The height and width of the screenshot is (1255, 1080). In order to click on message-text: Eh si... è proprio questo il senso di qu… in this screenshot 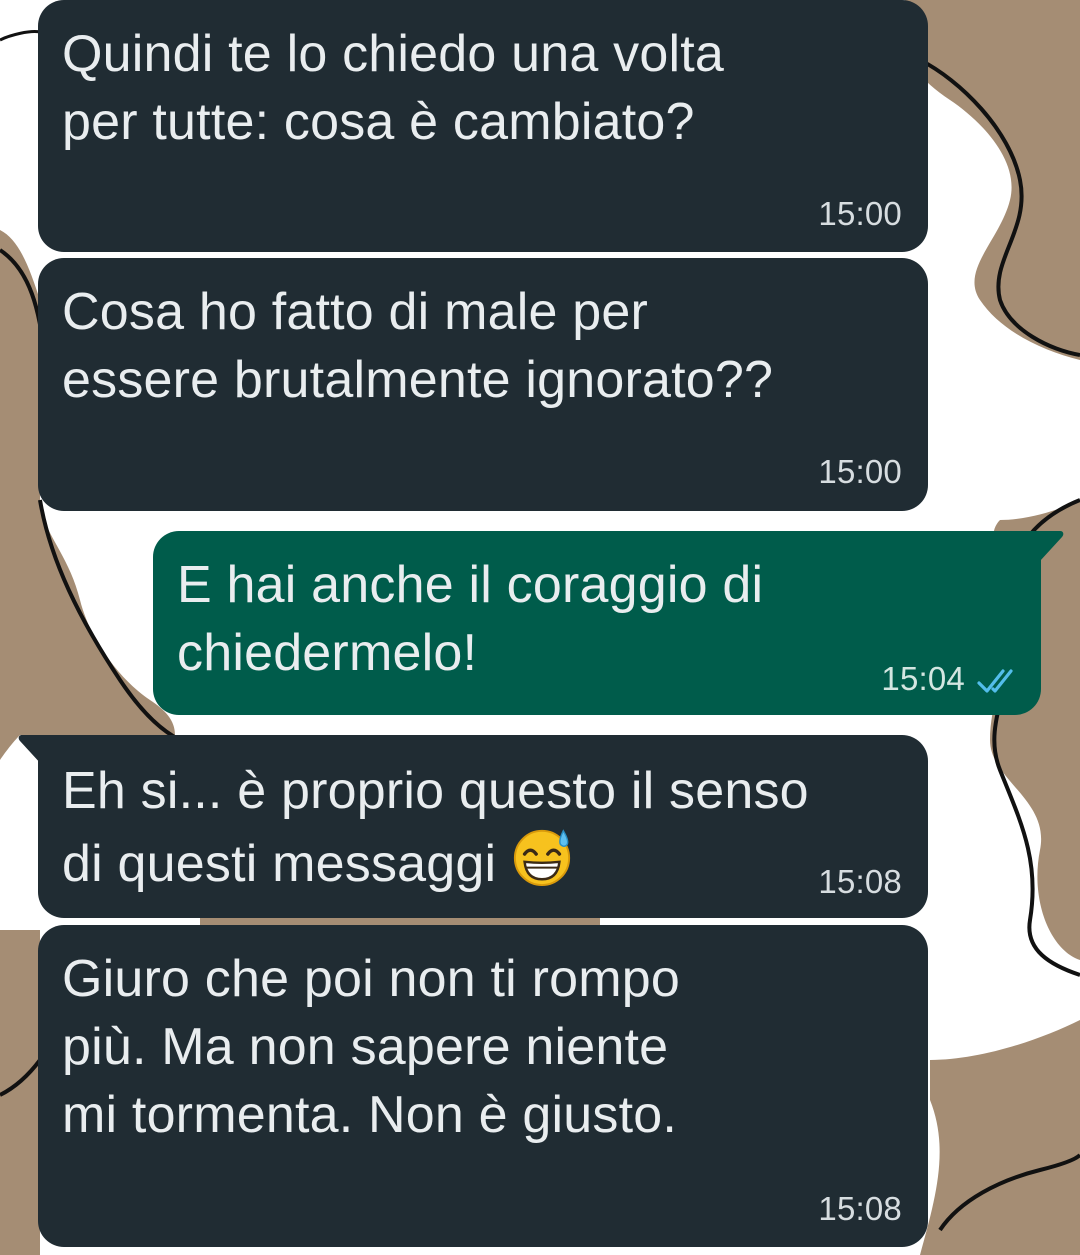, I will do `click(435, 827)`.